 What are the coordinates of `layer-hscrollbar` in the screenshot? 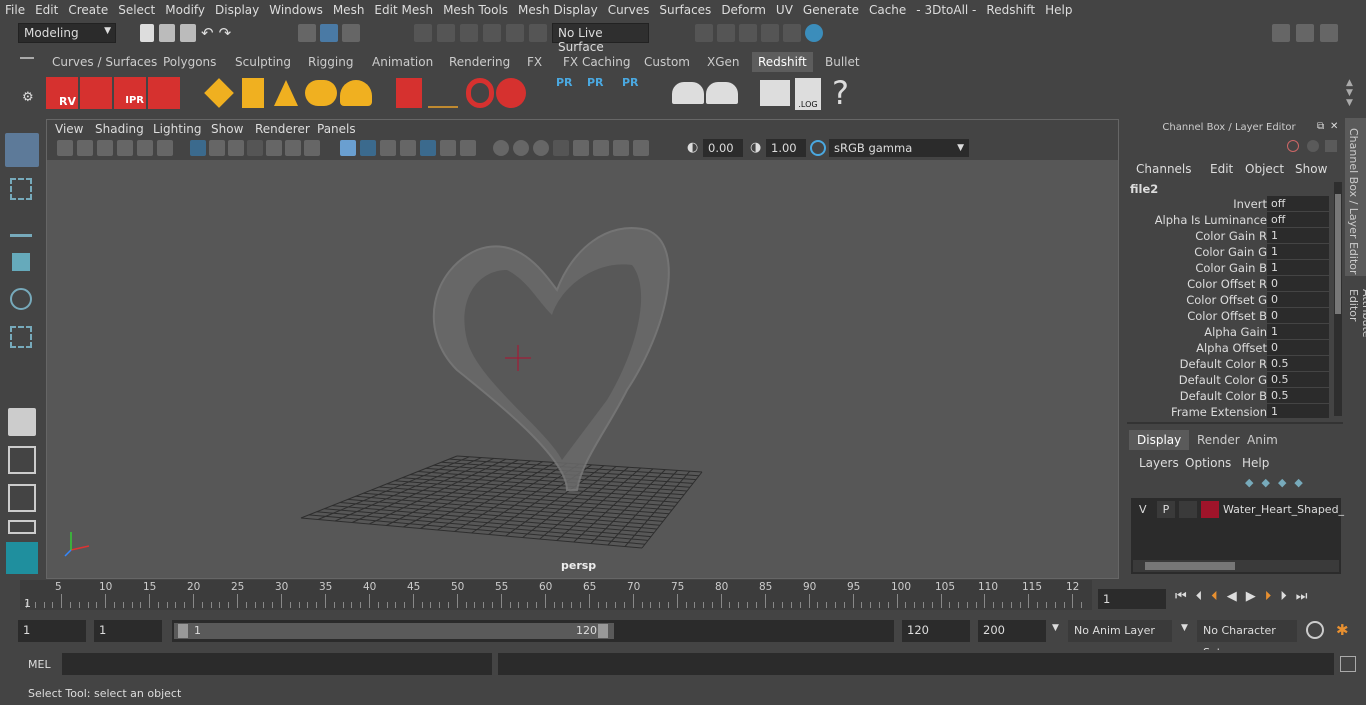 It's located at (1236, 566).